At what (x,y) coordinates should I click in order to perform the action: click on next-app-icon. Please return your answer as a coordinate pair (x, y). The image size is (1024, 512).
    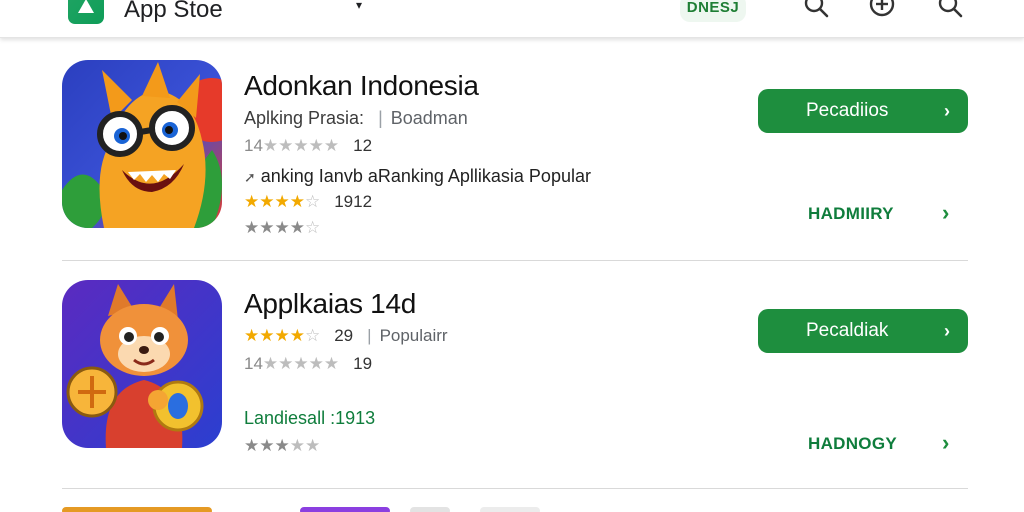
    Looking at the image, I should click on (137, 509).